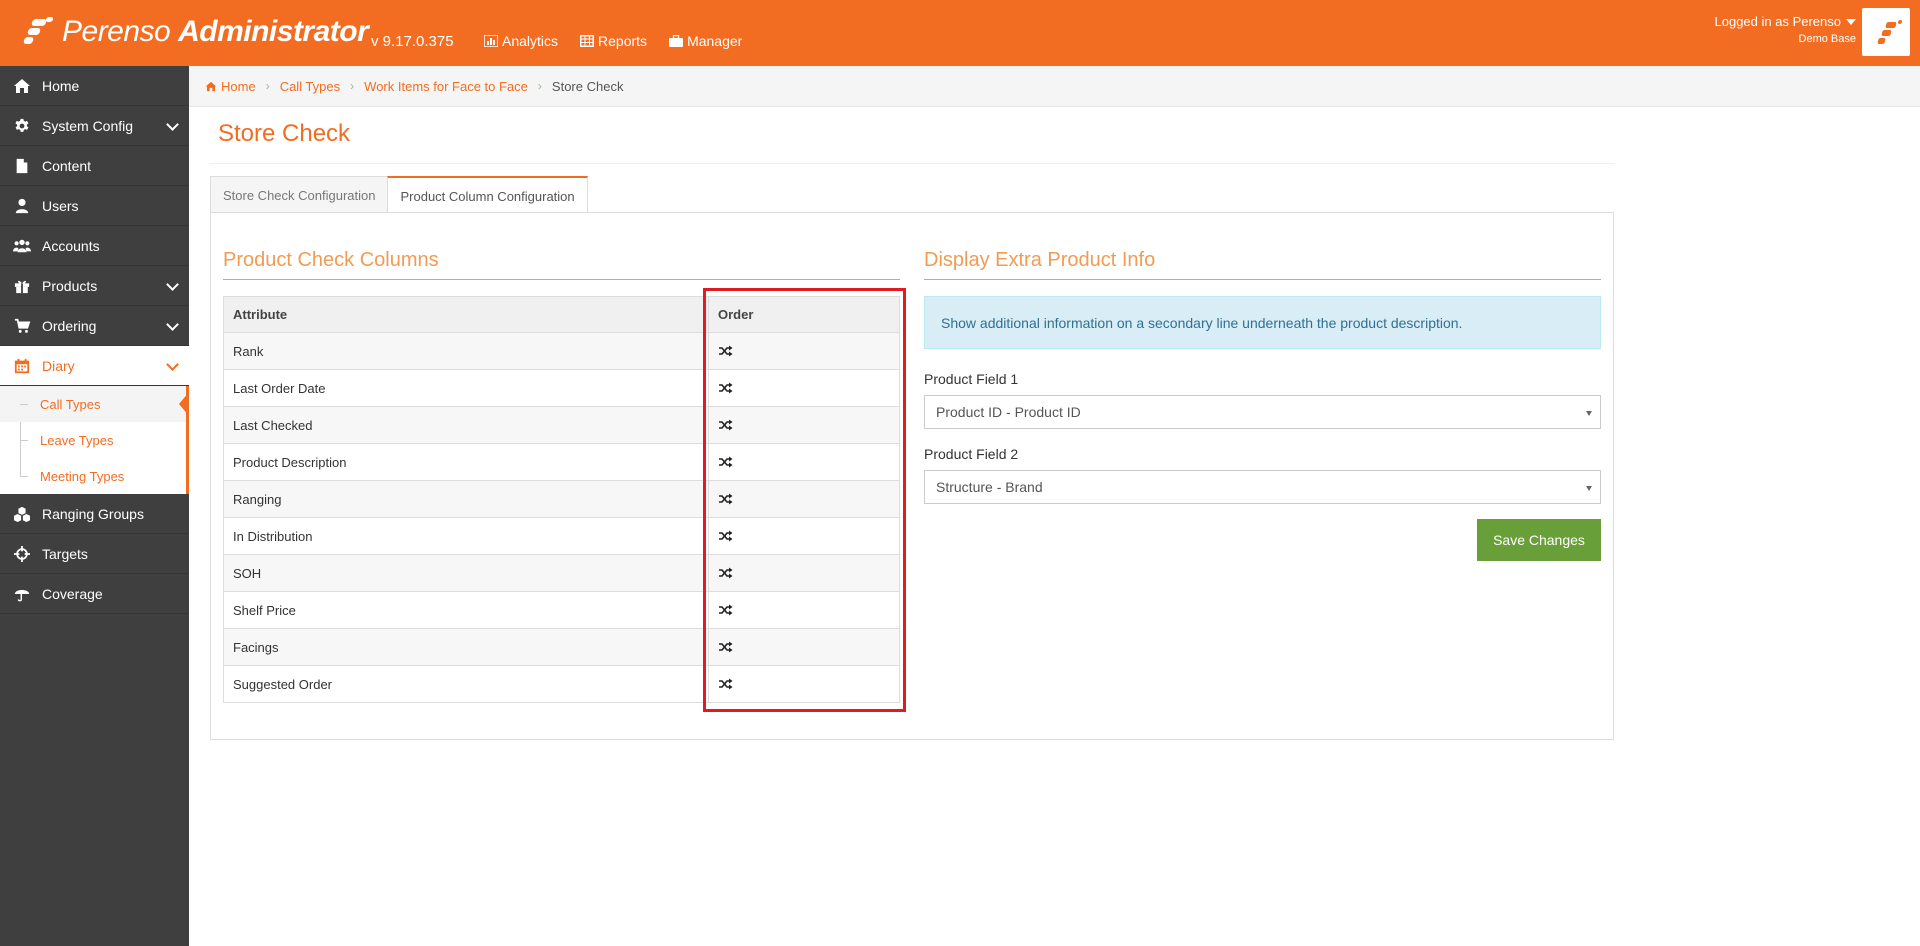 The height and width of the screenshot is (946, 1920). Describe the element at coordinates (989, 487) in the screenshot. I see `product-field-2-value: Structure - Brand` at that location.